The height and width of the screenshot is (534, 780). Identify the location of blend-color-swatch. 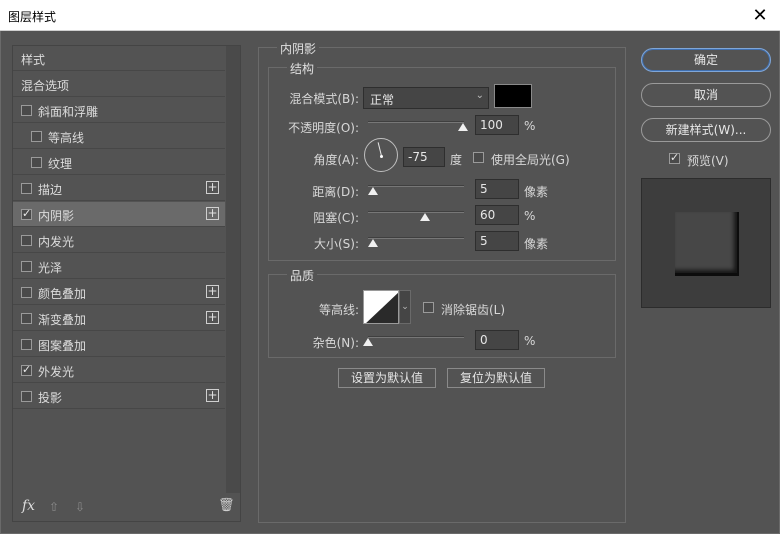
(513, 96).